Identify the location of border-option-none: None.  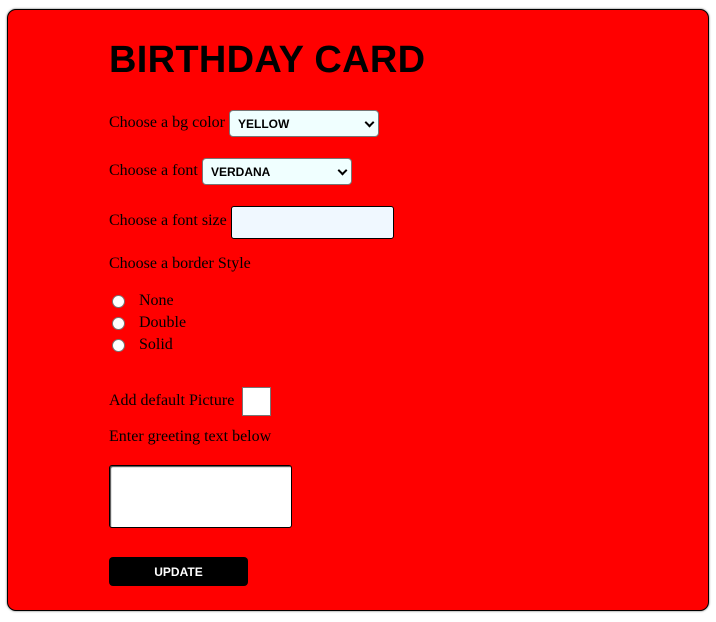
(143, 301).